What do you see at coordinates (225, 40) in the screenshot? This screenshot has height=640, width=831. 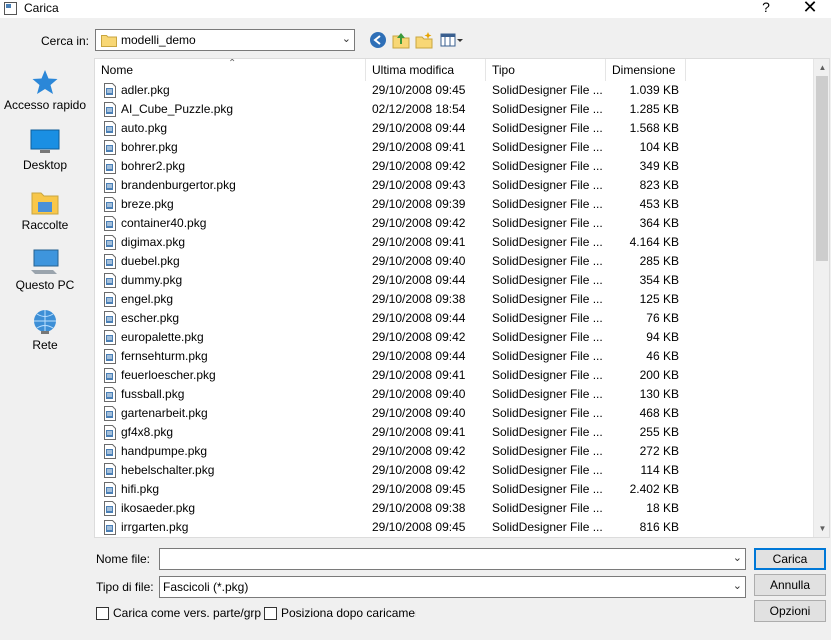 I see `lookin-combo: modelli_demo ⌄` at bounding box center [225, 40].